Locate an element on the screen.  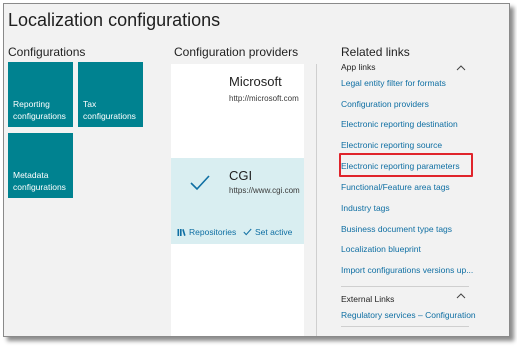
link-electronic-reporting-source: Electronic reporting source is located at coordinates (391, 145).